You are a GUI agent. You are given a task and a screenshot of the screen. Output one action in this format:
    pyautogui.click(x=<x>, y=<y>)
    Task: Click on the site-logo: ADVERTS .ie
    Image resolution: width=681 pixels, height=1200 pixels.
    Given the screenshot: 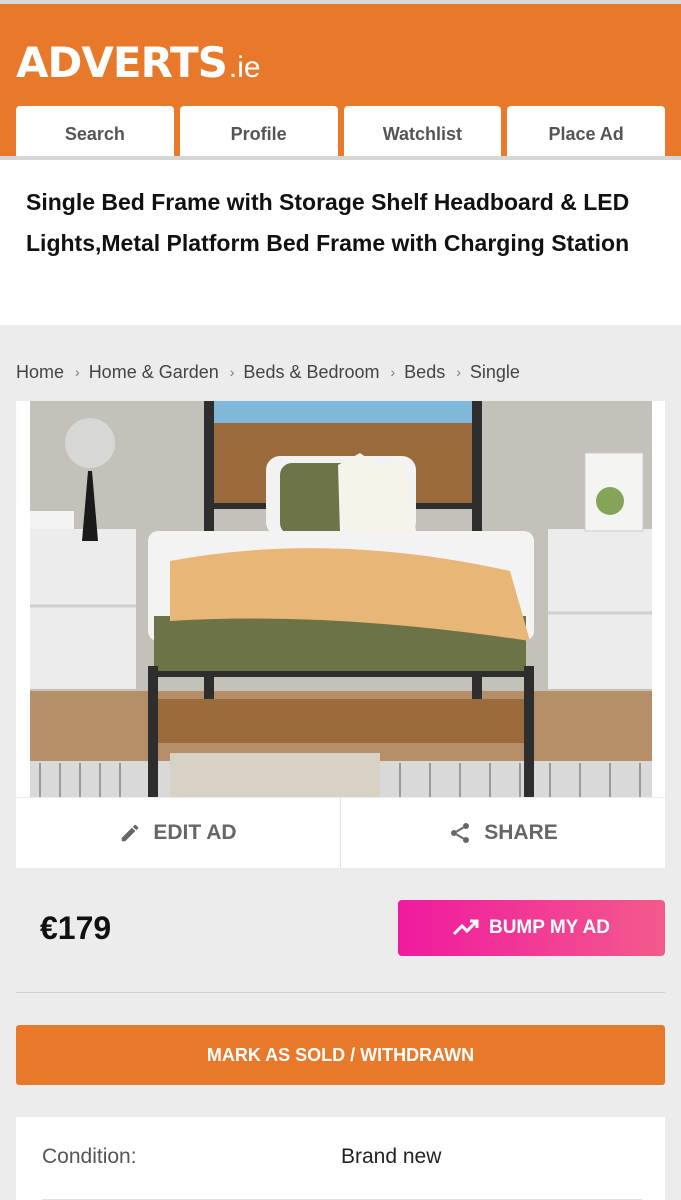 What is the action you would take?
    pyautogui.click(x=138, y=60)
    